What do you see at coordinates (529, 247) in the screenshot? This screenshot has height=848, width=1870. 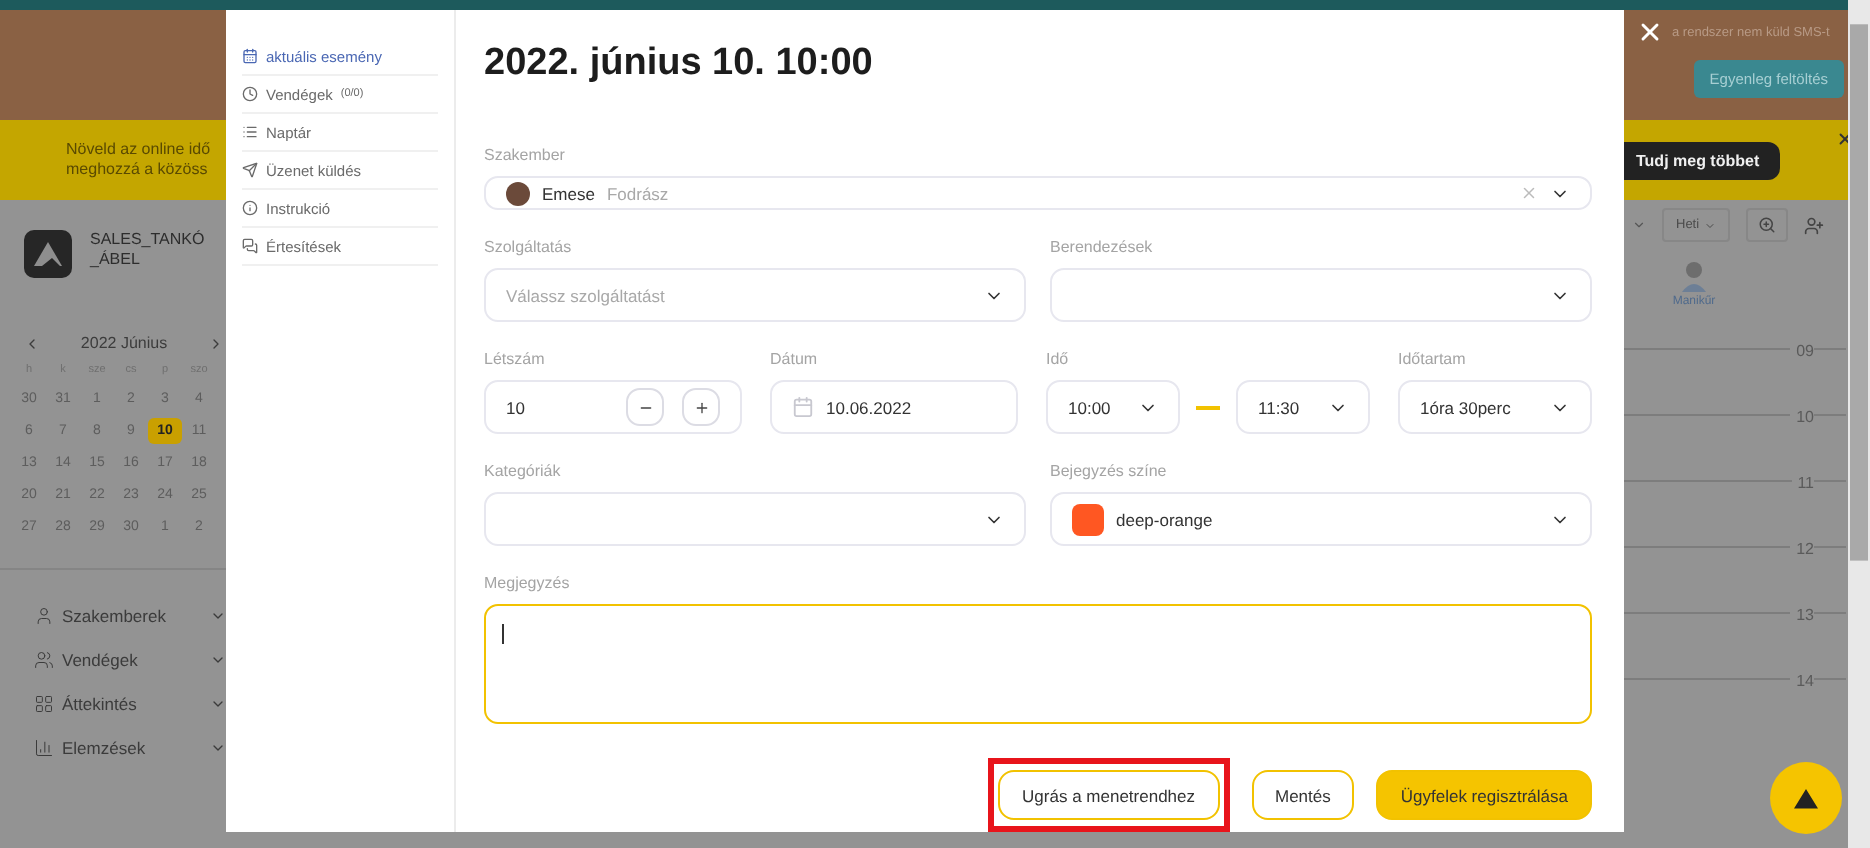 I see `field-label: Szolgáltatás` at bounding box center [529, 247].